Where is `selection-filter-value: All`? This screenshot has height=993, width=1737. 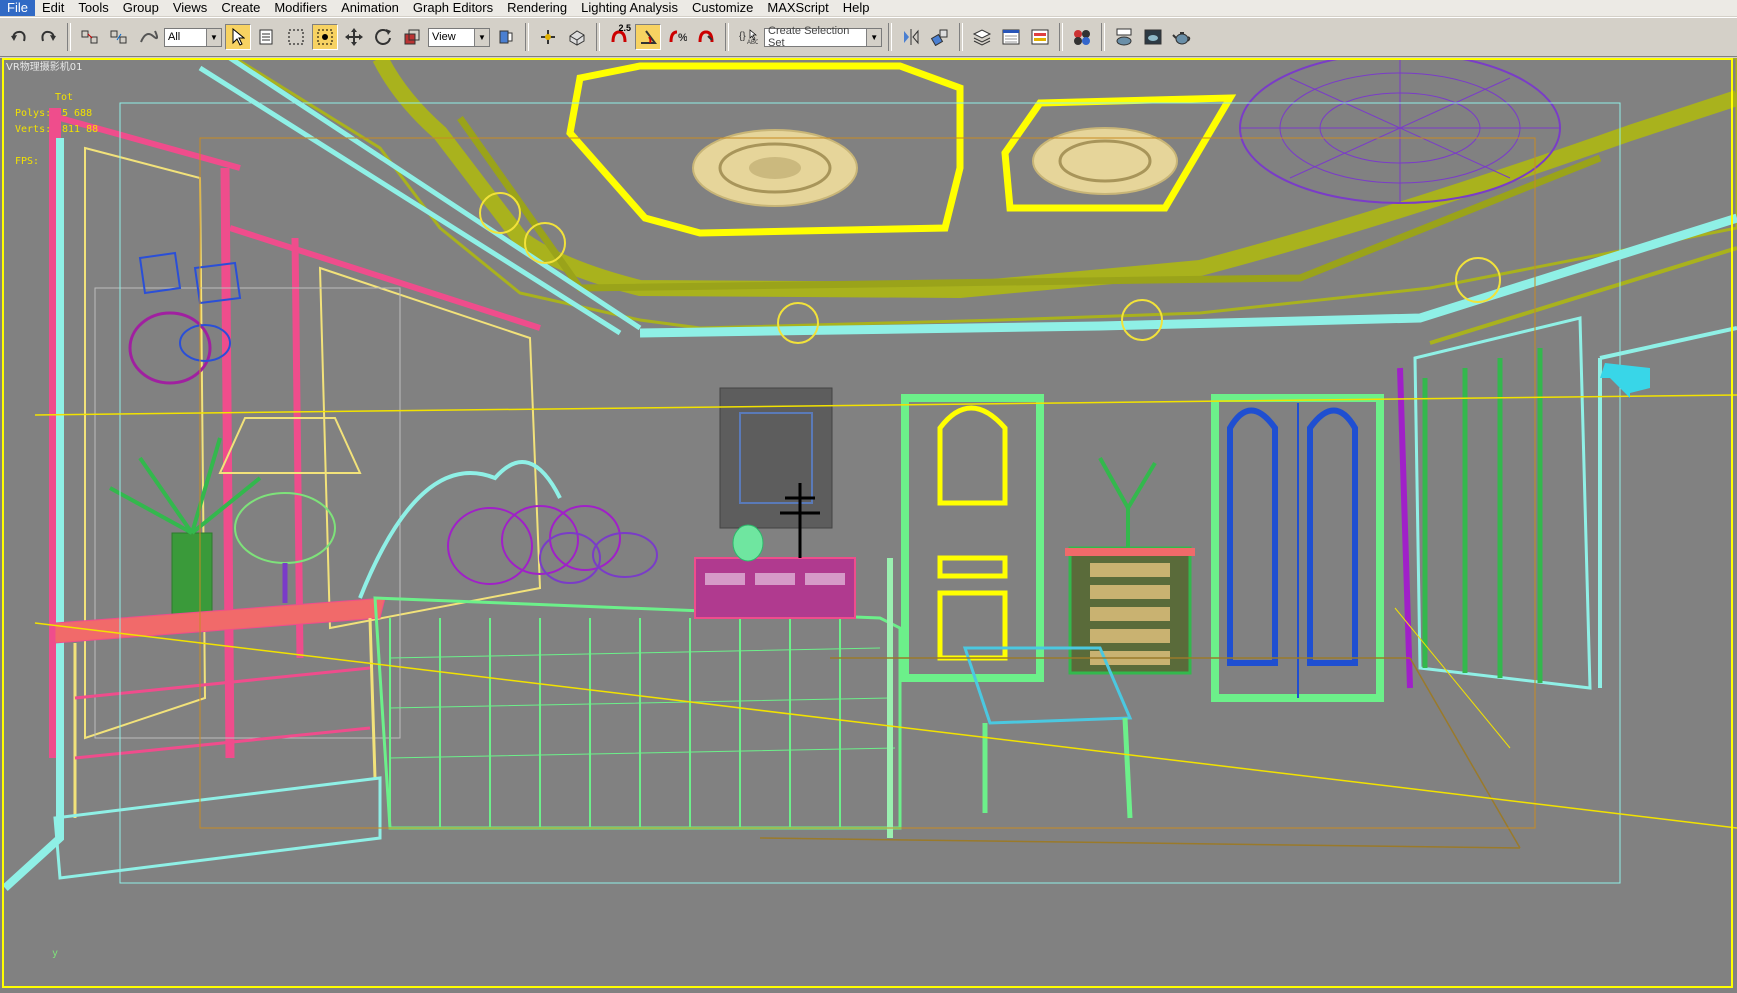
selection-filter-value: All is located at coordinates (174, 37).